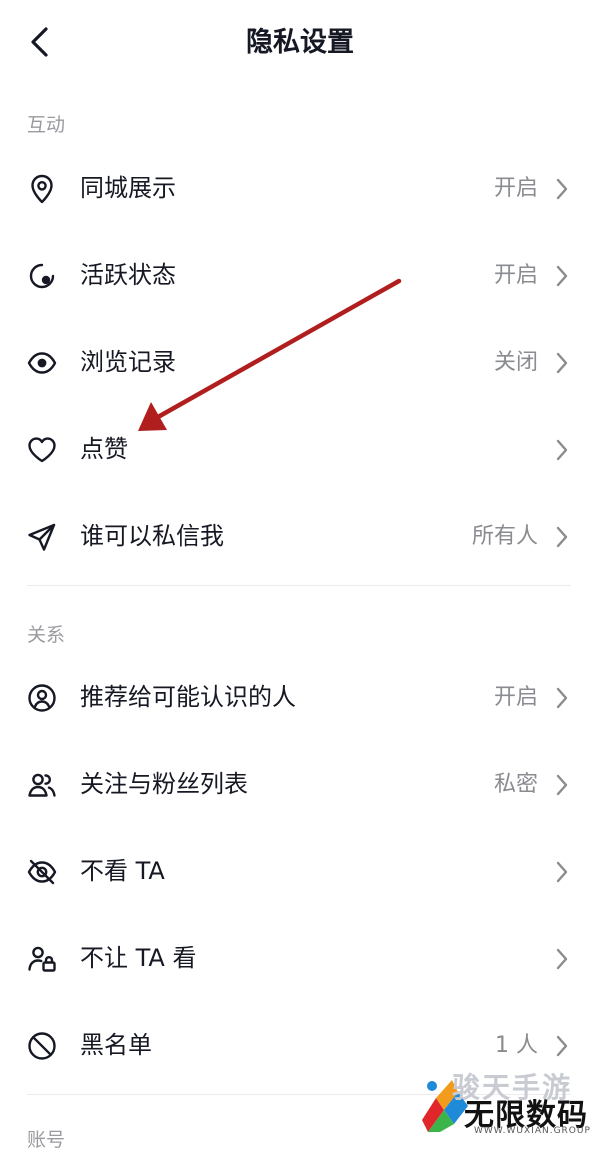 The image size is (600, 1152). Describe the element at coordinates (128, 362) in the screenshot. I see `row-label: 浏览记录` at that location.